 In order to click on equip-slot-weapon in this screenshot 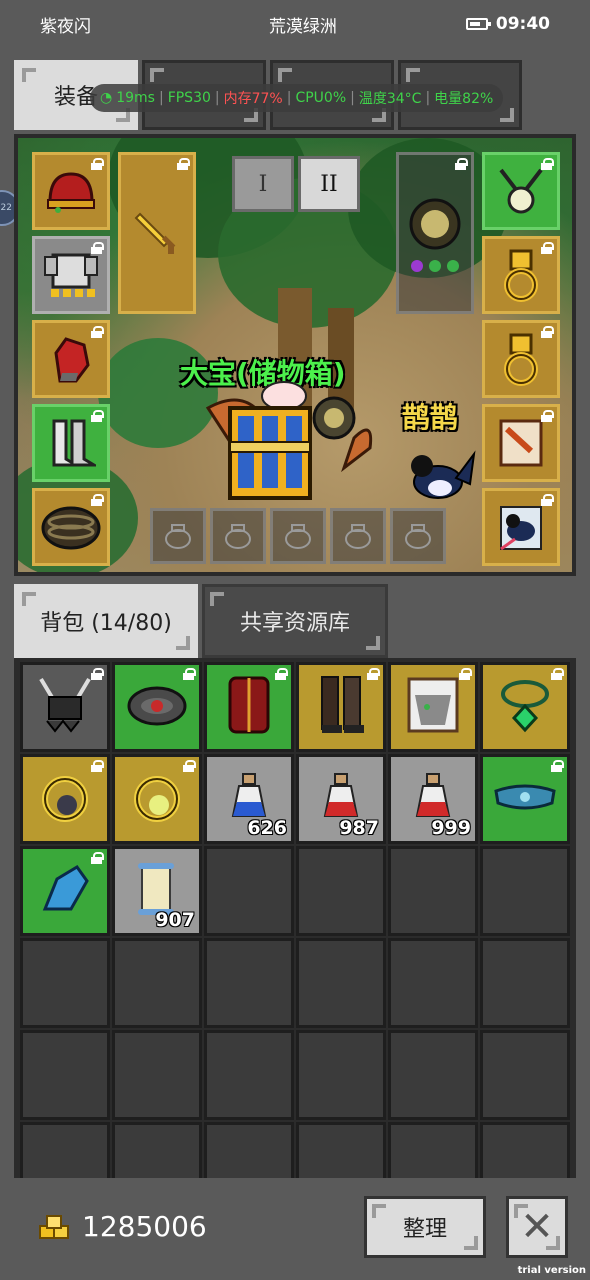, I will do `click(157, 233)`.